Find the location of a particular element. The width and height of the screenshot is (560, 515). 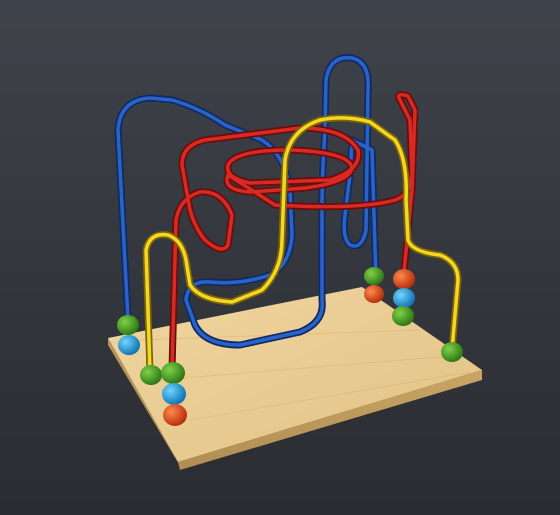

bead-cluster-back-right is located at coordinates (403, 297).